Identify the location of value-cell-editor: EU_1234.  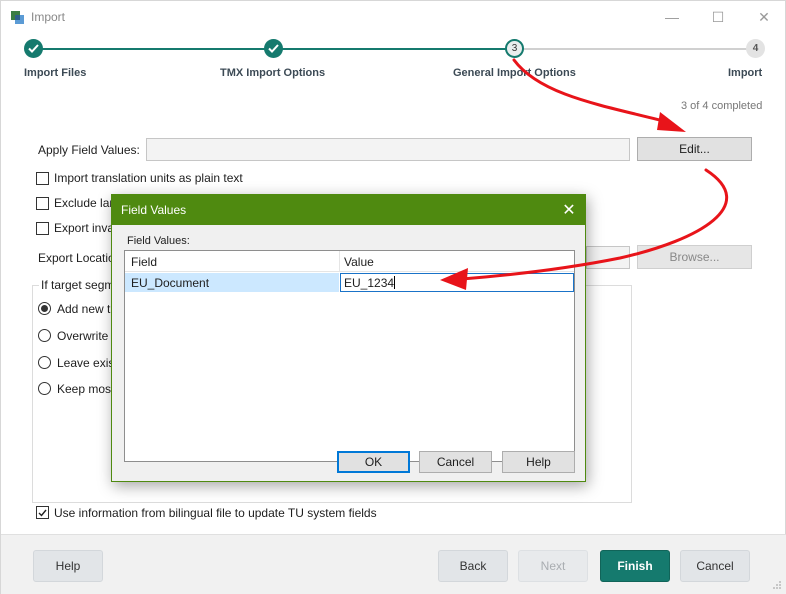
(457, 282).